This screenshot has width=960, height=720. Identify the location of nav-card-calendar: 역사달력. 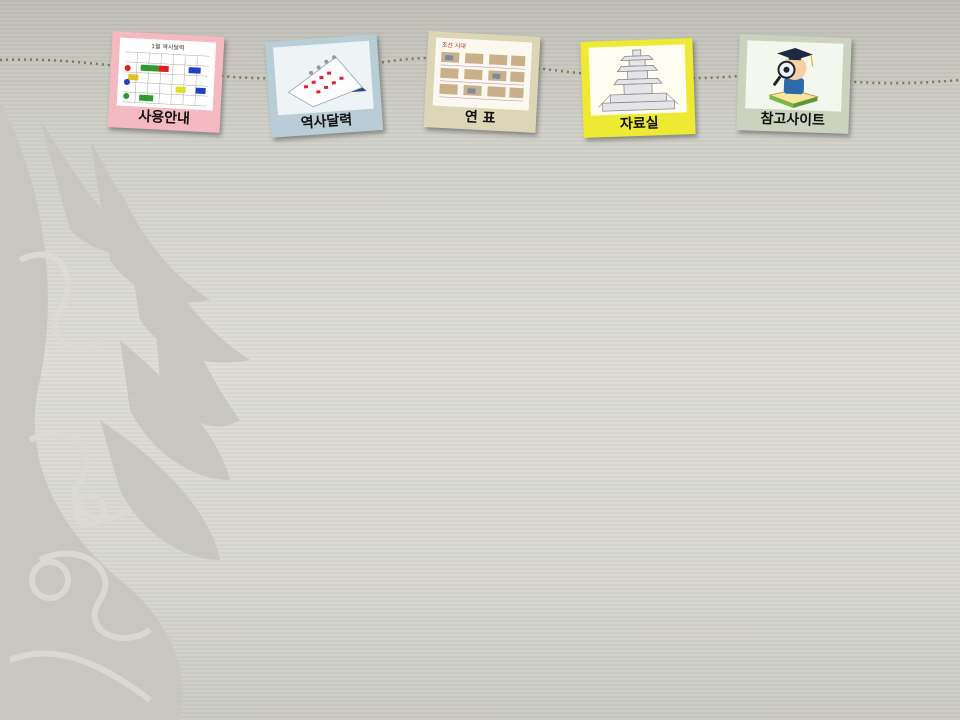
(324, 86).